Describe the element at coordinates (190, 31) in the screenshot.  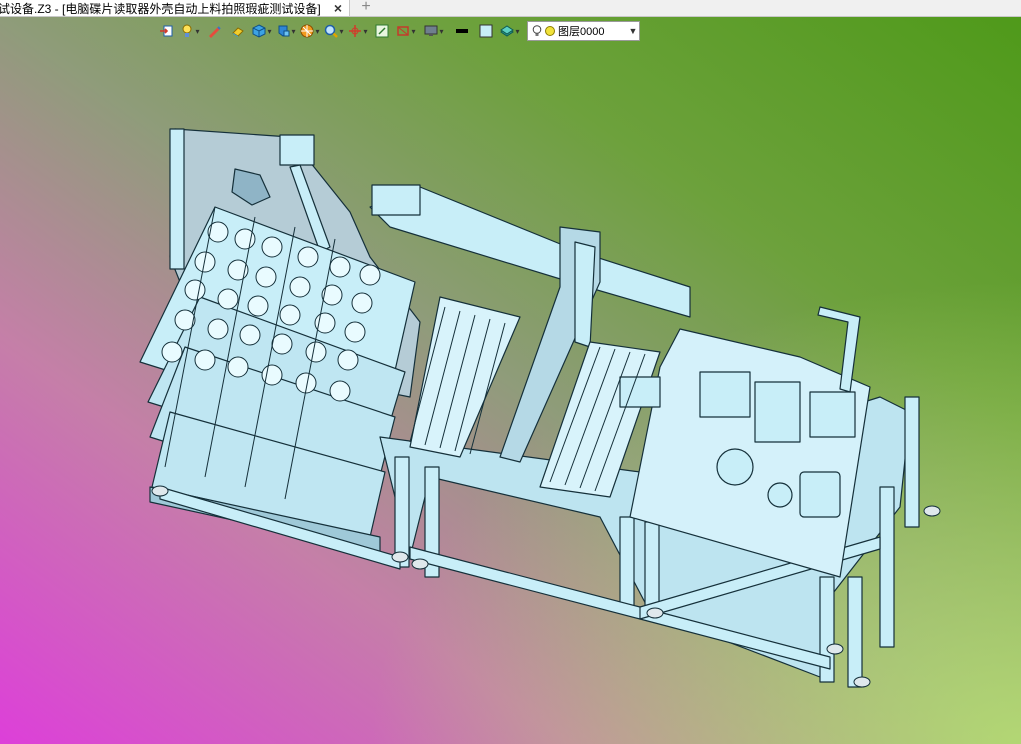
I see `light-icon: ▾` at that location.